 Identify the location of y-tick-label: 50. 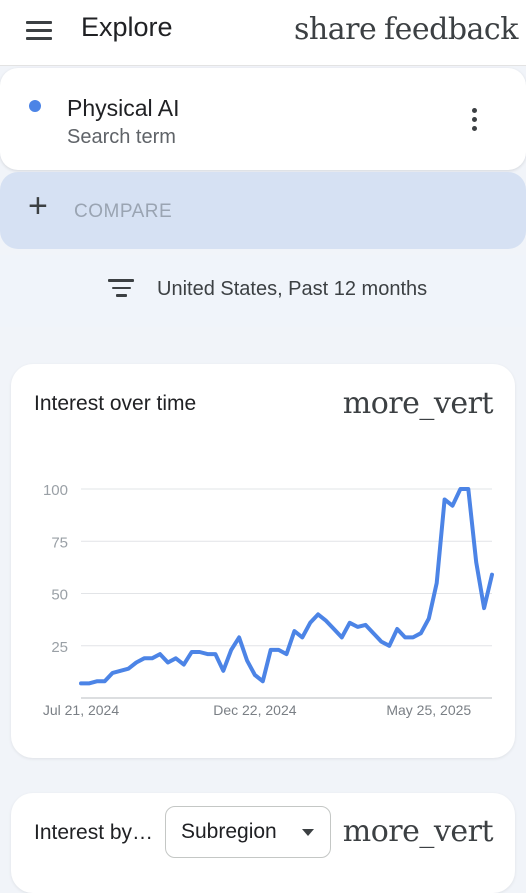
(59, 595).